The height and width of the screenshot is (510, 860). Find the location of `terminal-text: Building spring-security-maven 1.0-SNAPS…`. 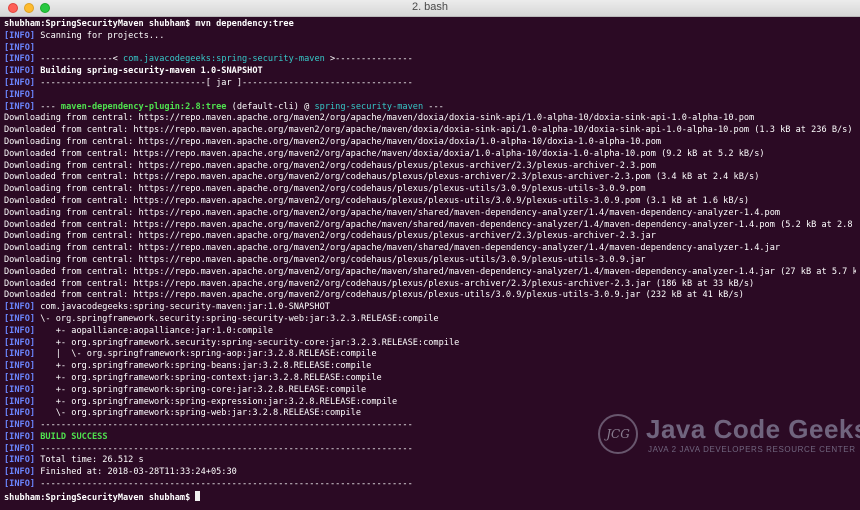

terminal-text: Building spring-security-maven 1.0-SNAPS… is located at coordinates (149, 71).